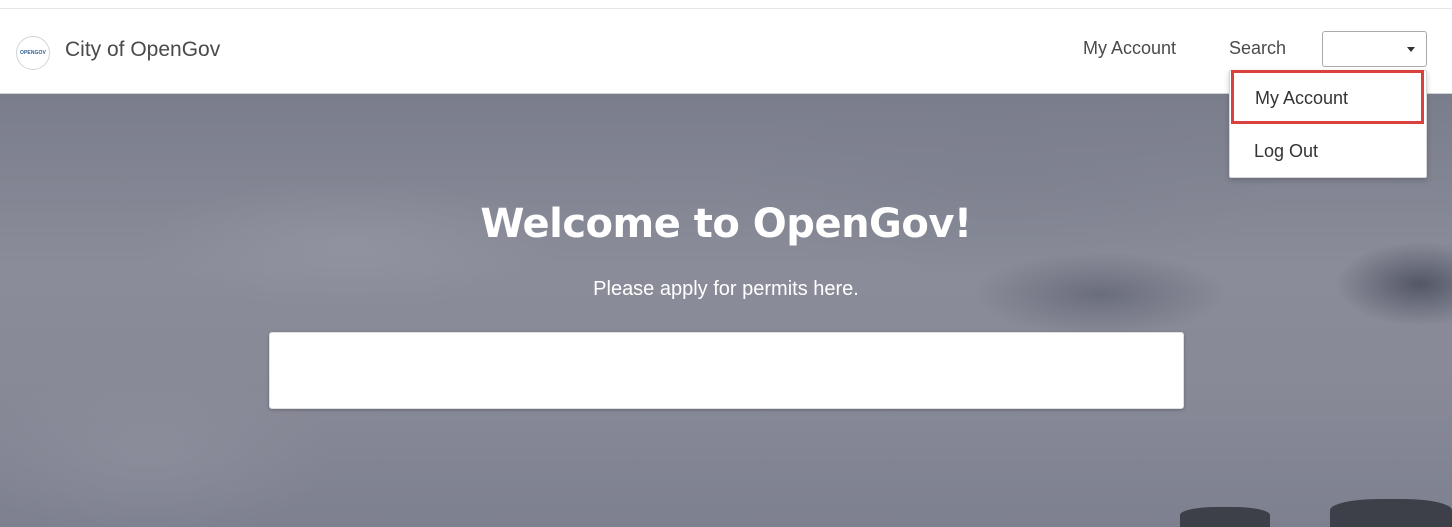  Describe the element at coordinates (1328, 152) in the screenshot. I see `dropdown-item-log-out: Log Out` at that location.